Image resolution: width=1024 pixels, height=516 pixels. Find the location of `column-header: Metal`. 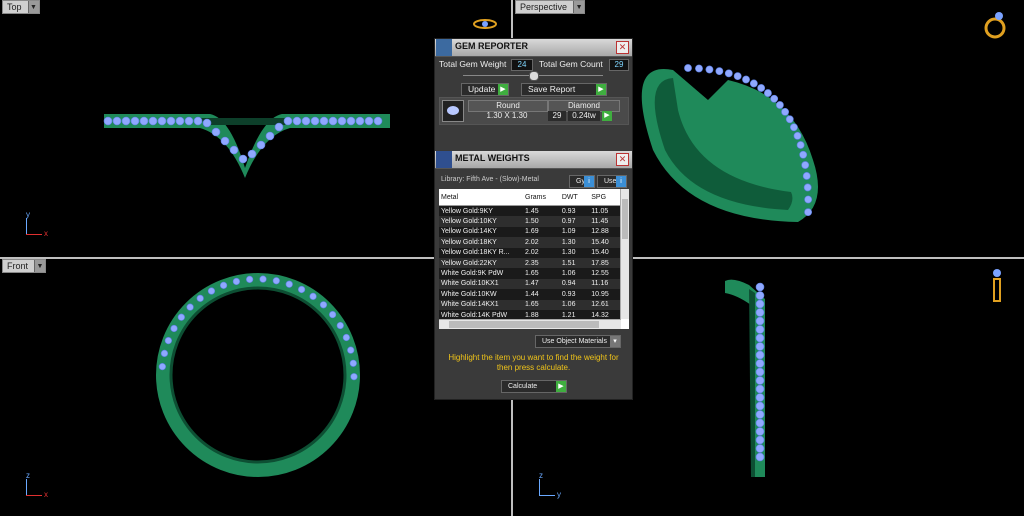

column-header: Metal is located at coordinates (481, 197).